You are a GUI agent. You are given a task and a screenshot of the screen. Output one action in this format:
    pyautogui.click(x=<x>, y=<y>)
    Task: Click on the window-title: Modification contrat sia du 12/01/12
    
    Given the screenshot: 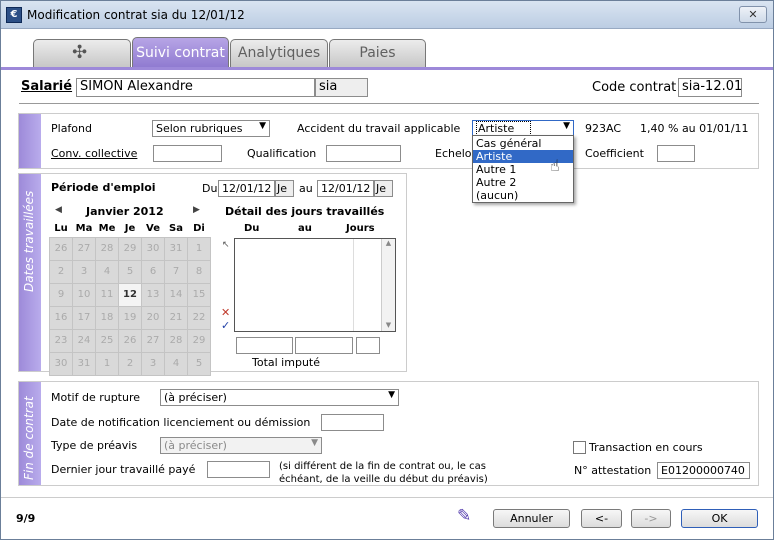 What is the action you would take?
    pyautogui.click(x=136, y=15)
    